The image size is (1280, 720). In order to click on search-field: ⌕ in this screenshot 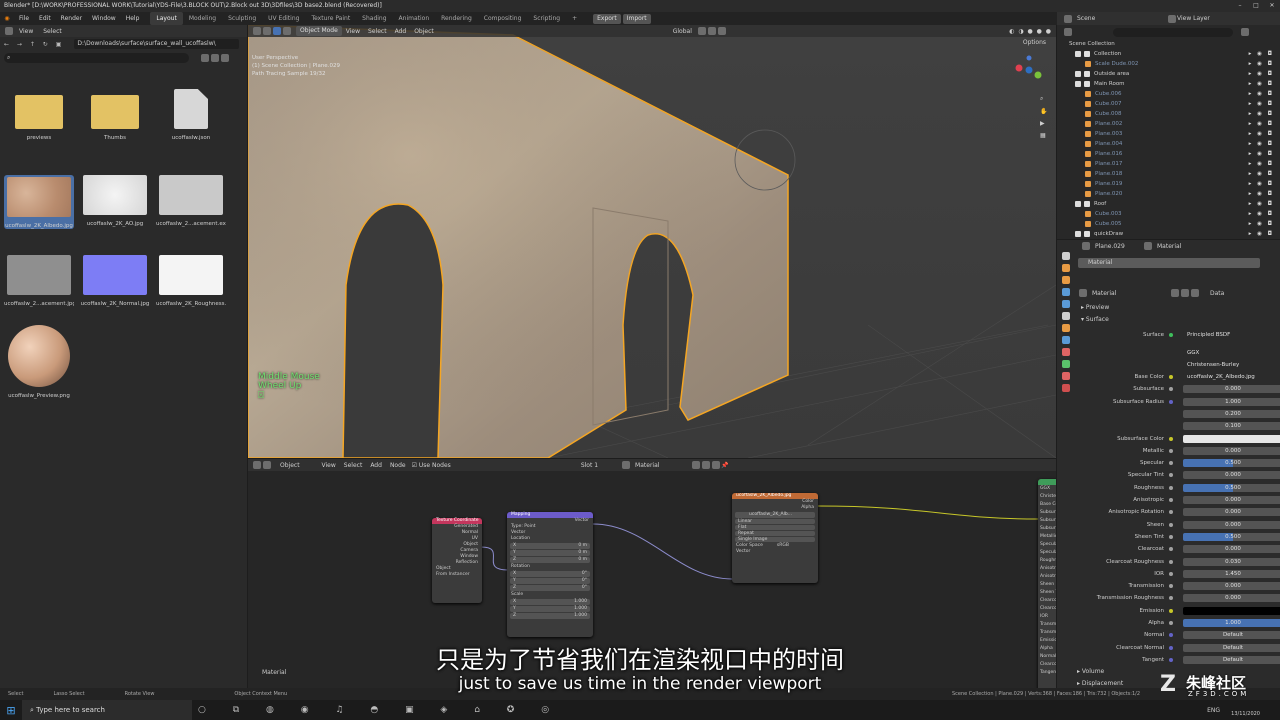, I will do `click(96, 57)`.